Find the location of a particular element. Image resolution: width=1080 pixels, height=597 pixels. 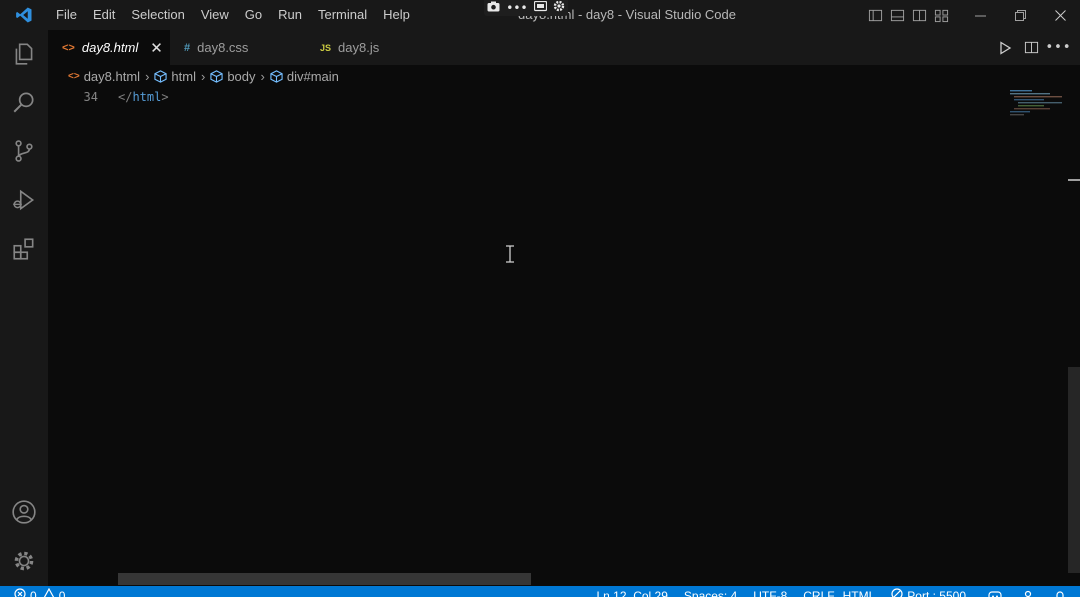

warning-icon is located at coordinates (49, 592).